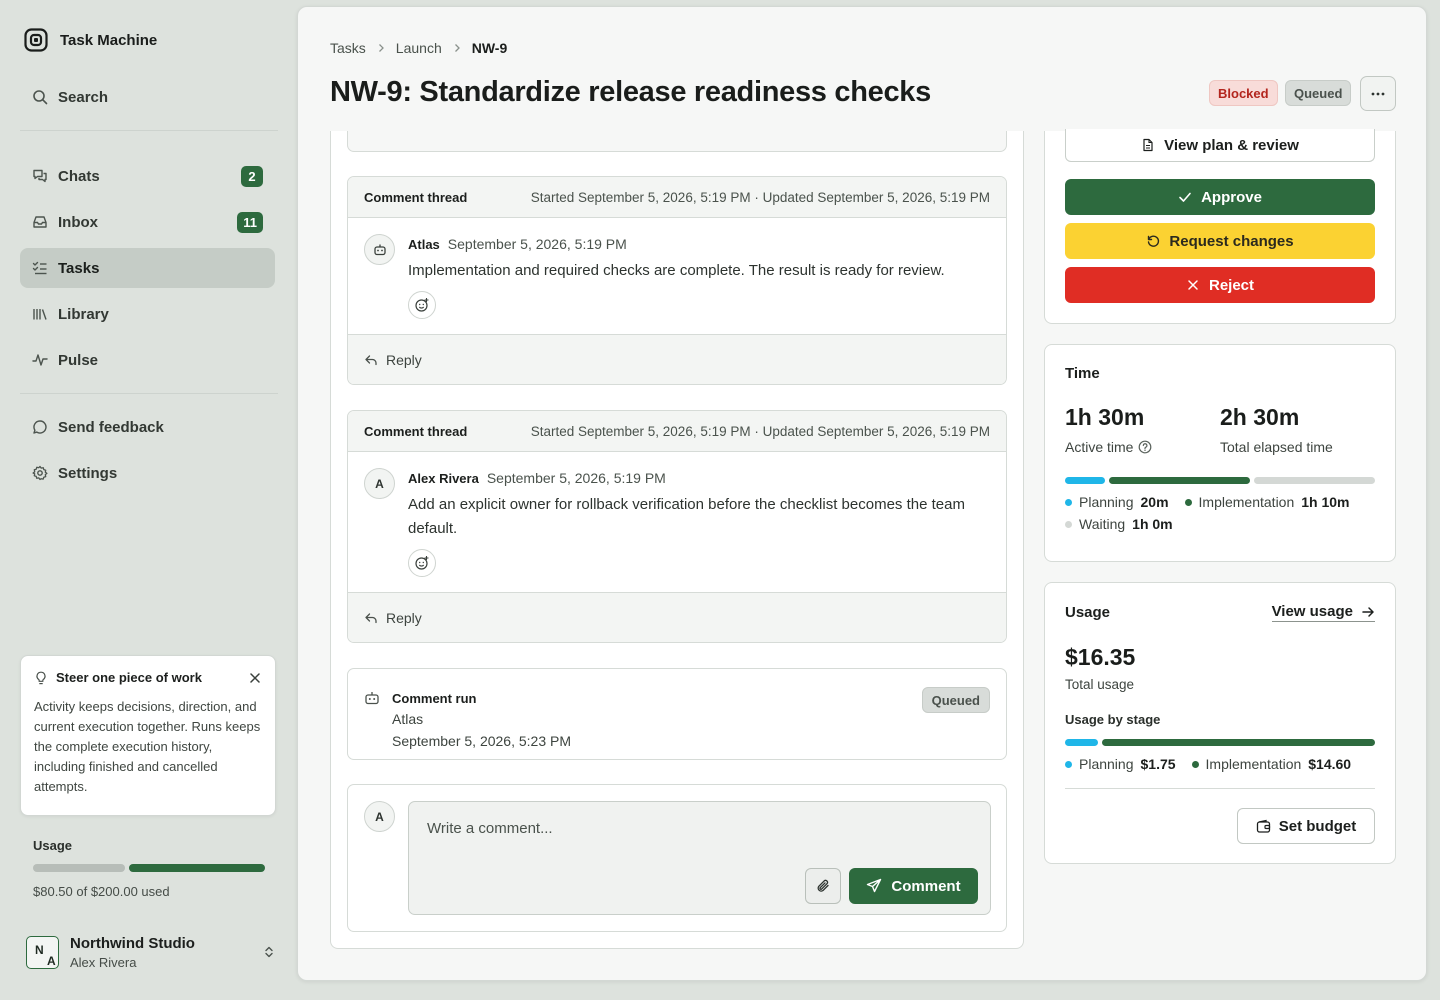 The image size is (1440, 1000). Describe the element at coordinates (1276, 447) in the screenshot. I see `elapsed-time-label: Total elapsed time` at that location.